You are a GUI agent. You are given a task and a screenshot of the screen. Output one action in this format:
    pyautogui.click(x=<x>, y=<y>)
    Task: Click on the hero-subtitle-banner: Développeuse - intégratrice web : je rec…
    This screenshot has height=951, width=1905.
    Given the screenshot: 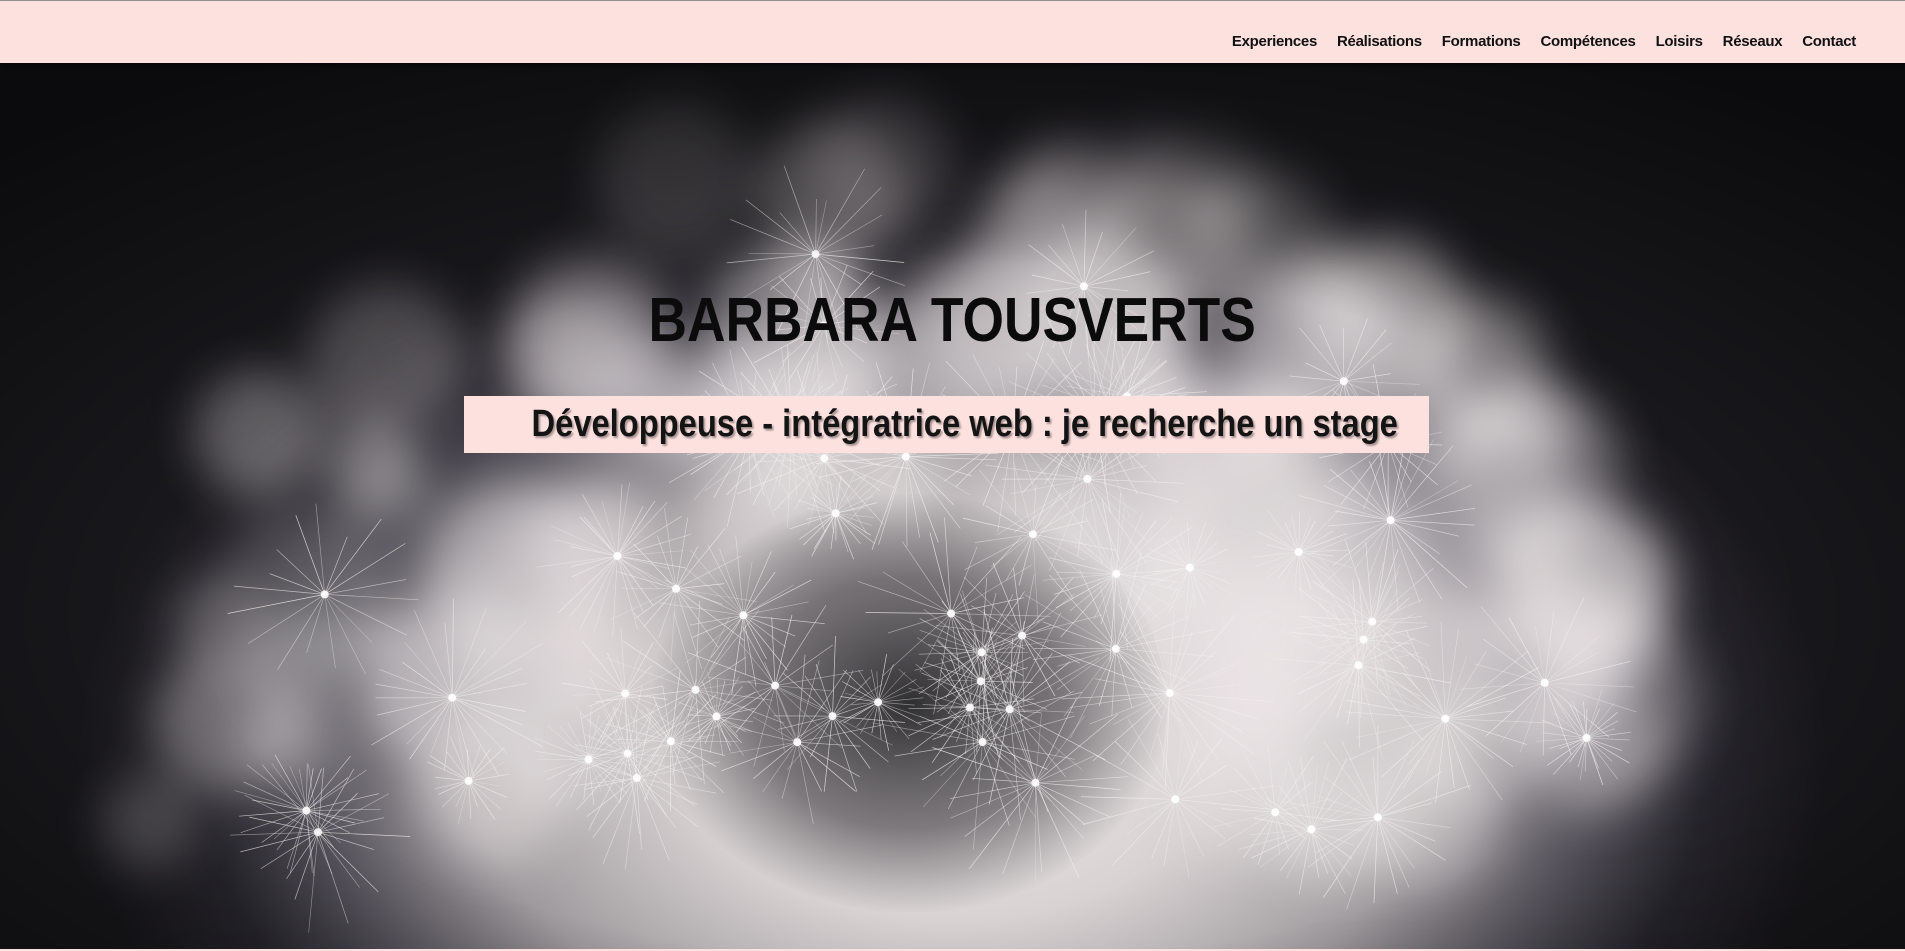 What is the action you would take?
    pyautogui.click(x=946, y=424)
    